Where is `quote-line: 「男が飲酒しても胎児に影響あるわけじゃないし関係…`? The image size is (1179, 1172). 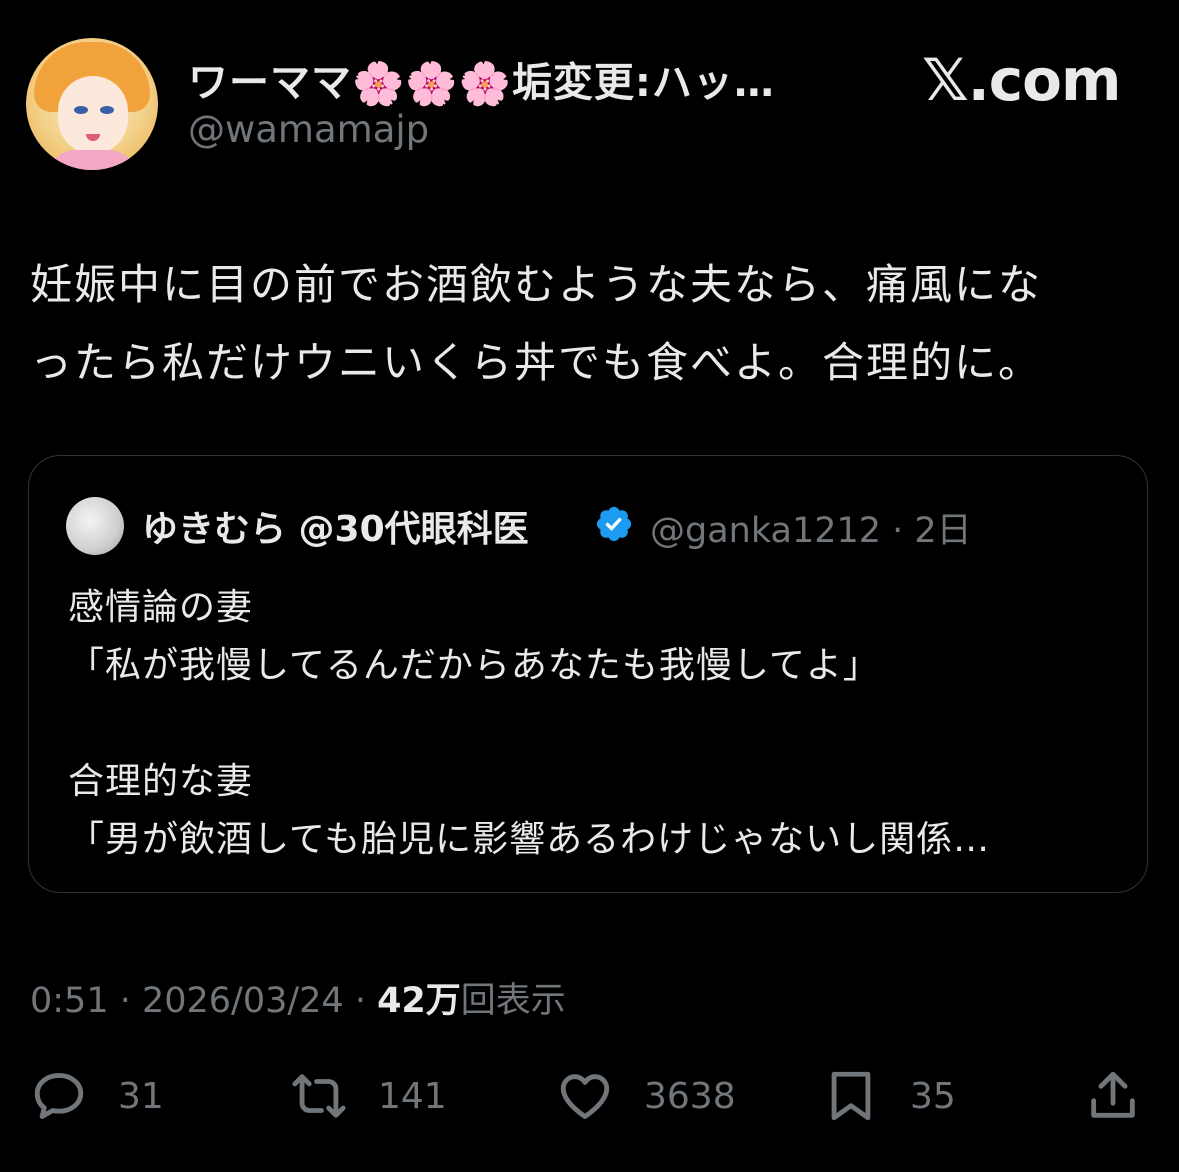 quote-line: 「男が飲酒しても胎児に影響あるわけじゃないし関係… is located at coordinates (529, 839).